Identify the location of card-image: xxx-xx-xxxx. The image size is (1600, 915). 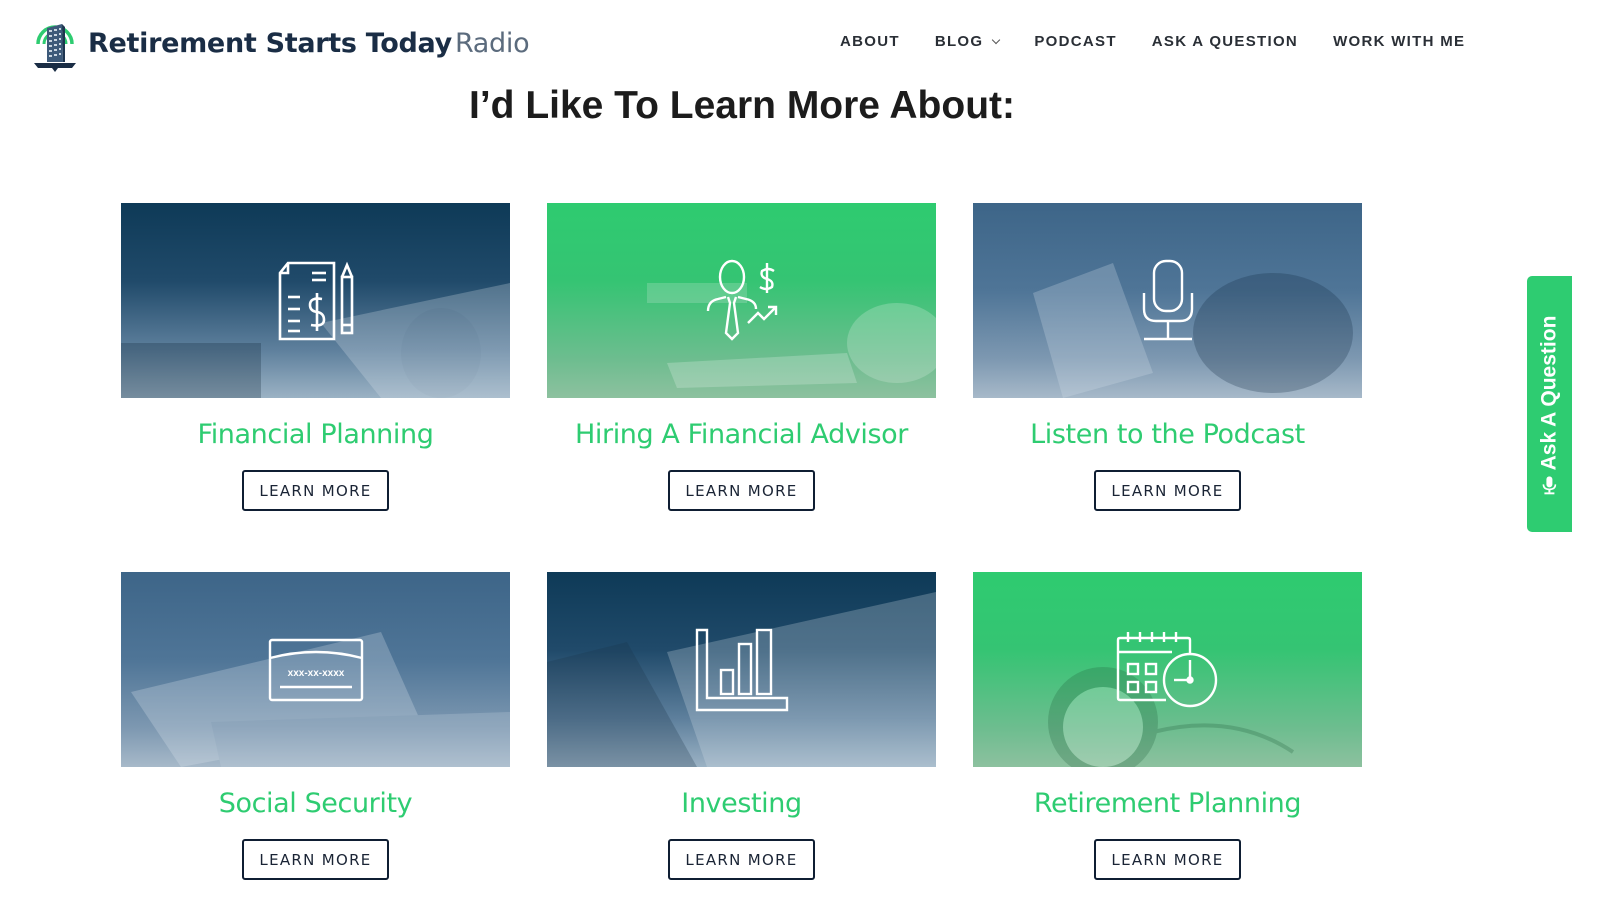
(315, 669).